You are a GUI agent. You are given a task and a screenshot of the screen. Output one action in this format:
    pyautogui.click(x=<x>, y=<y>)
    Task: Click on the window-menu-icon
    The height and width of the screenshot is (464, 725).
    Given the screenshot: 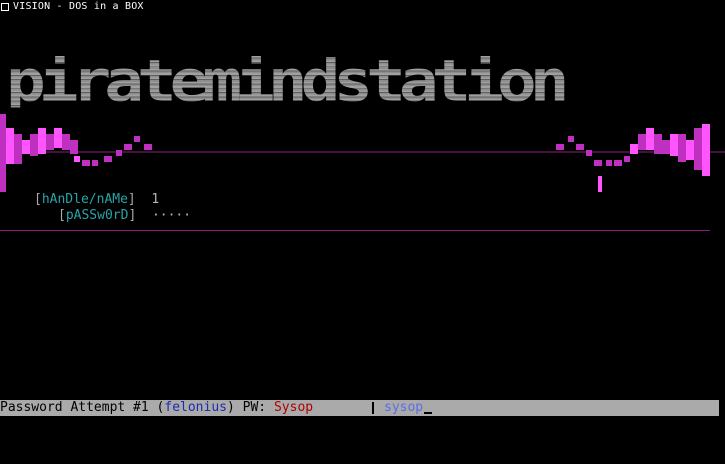 What is the action you would take?
    pyautogui.click(x=5, y=7)
    